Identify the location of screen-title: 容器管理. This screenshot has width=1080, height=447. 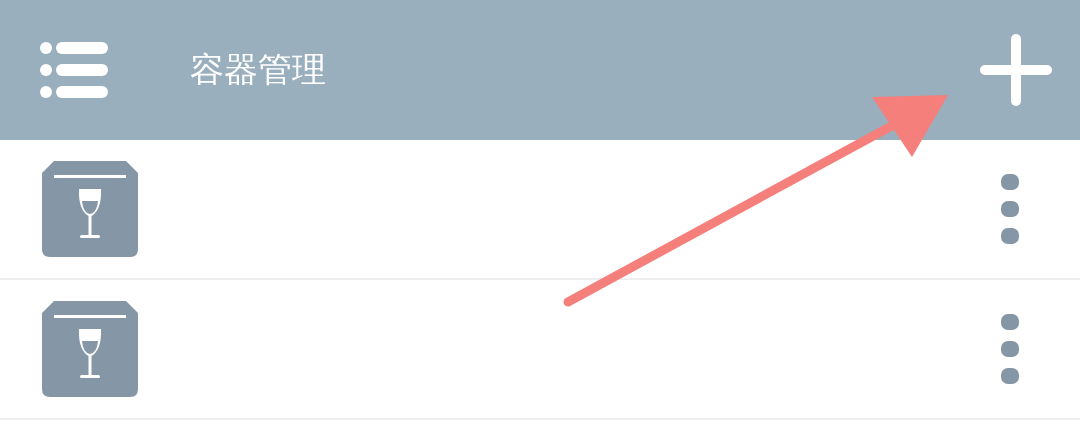
(258, 69).